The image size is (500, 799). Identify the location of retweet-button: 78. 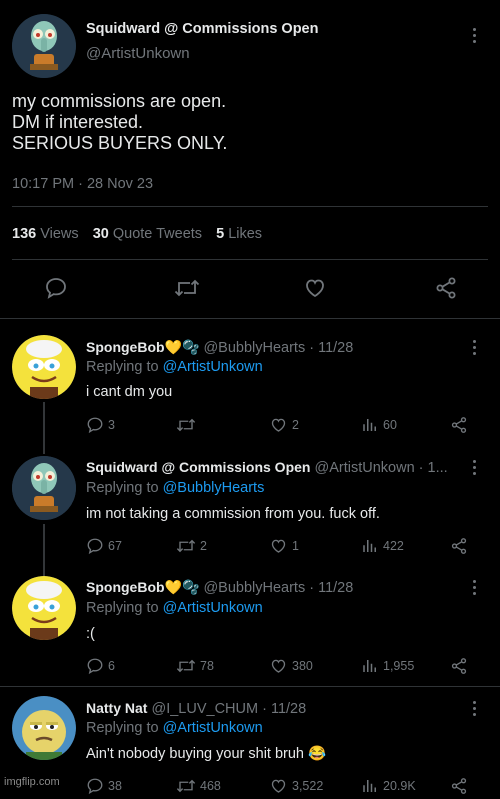
(195, 666).